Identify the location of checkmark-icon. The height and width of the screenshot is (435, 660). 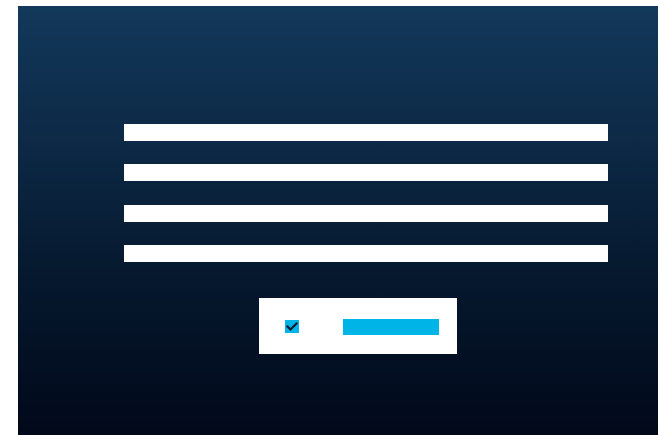
(292, 326).